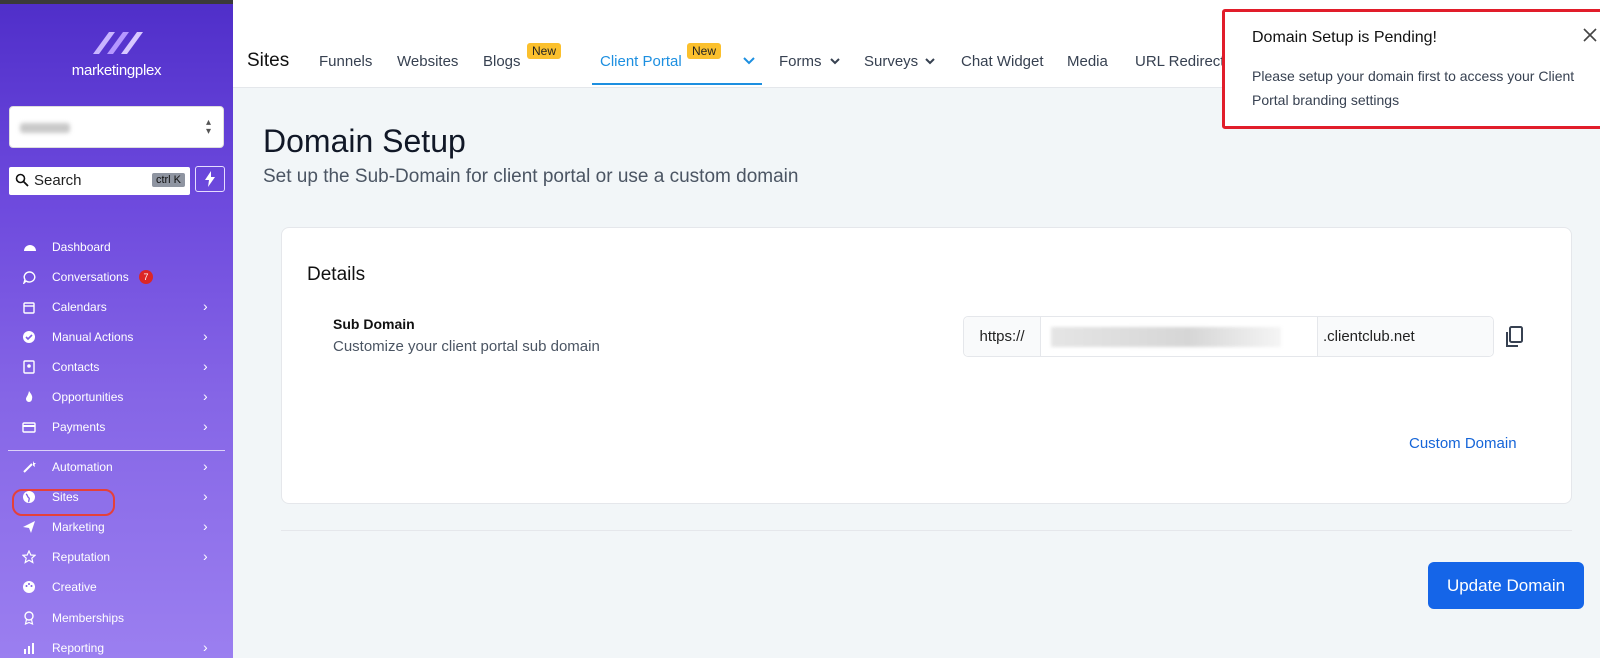  What do you see at coordinates (88, 397) in the screenshot?
I see `sidebar-item-label: Opportunities` at bounding box center [88, 397].